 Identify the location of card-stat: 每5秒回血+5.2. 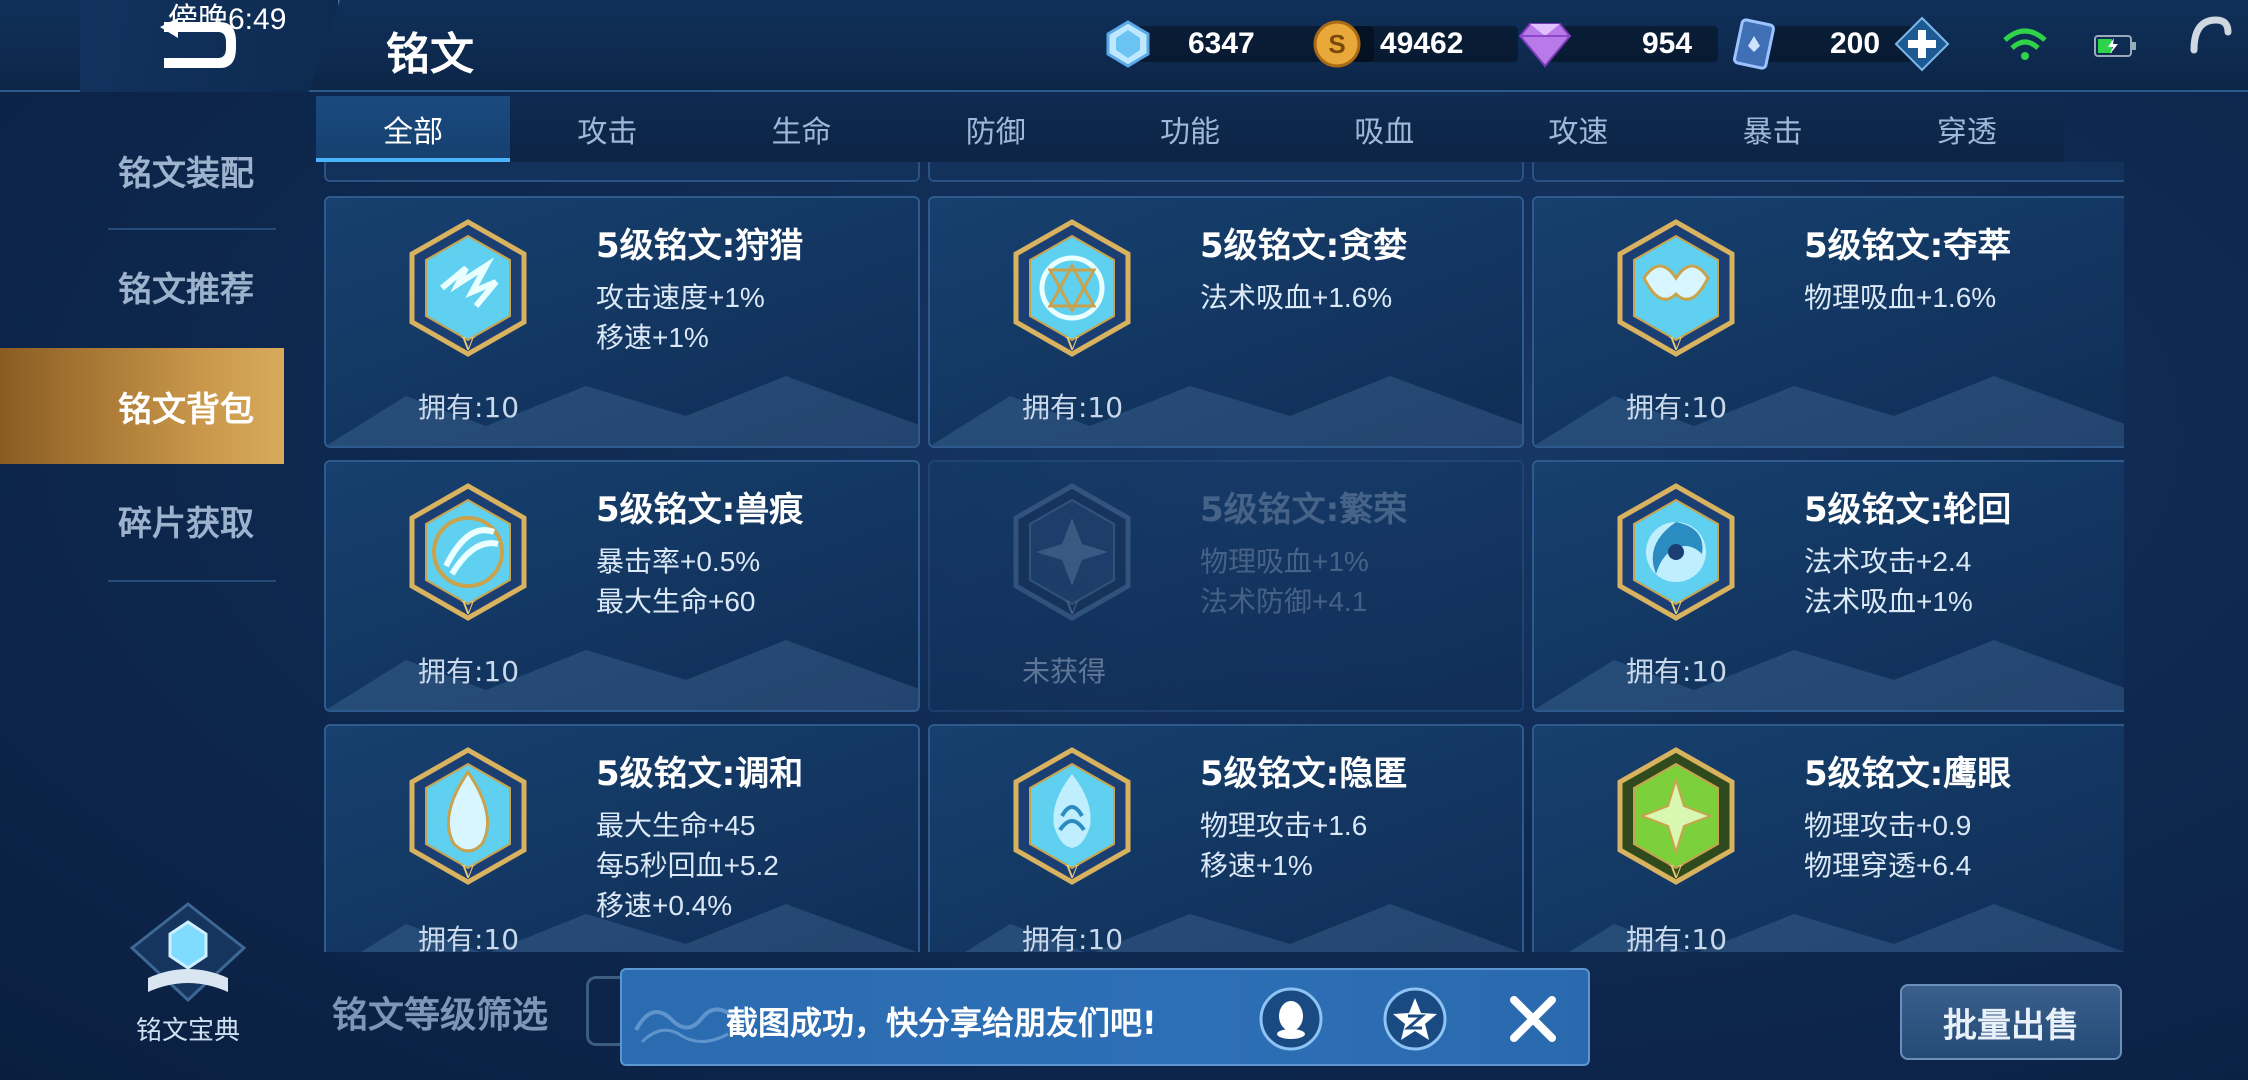
(687, 865).